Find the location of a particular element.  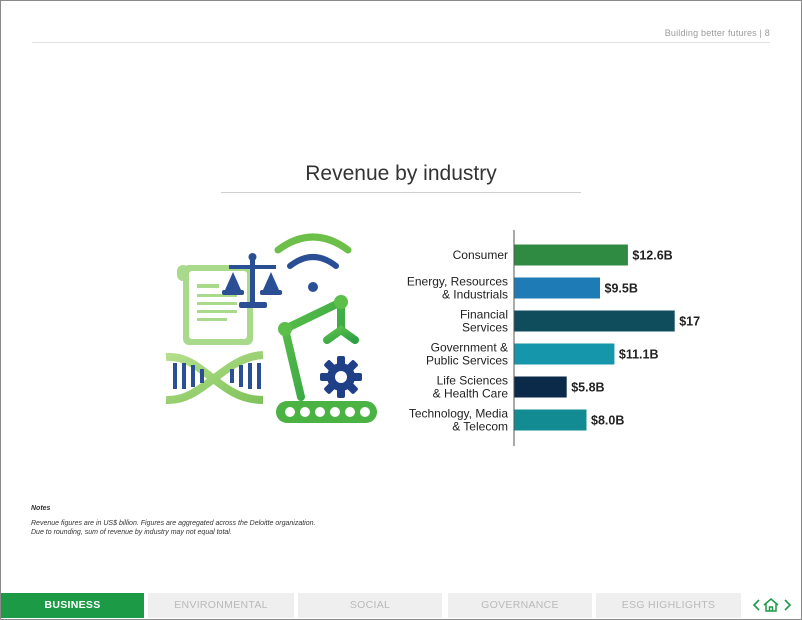

header-divider is located at coordinates (401, 42).